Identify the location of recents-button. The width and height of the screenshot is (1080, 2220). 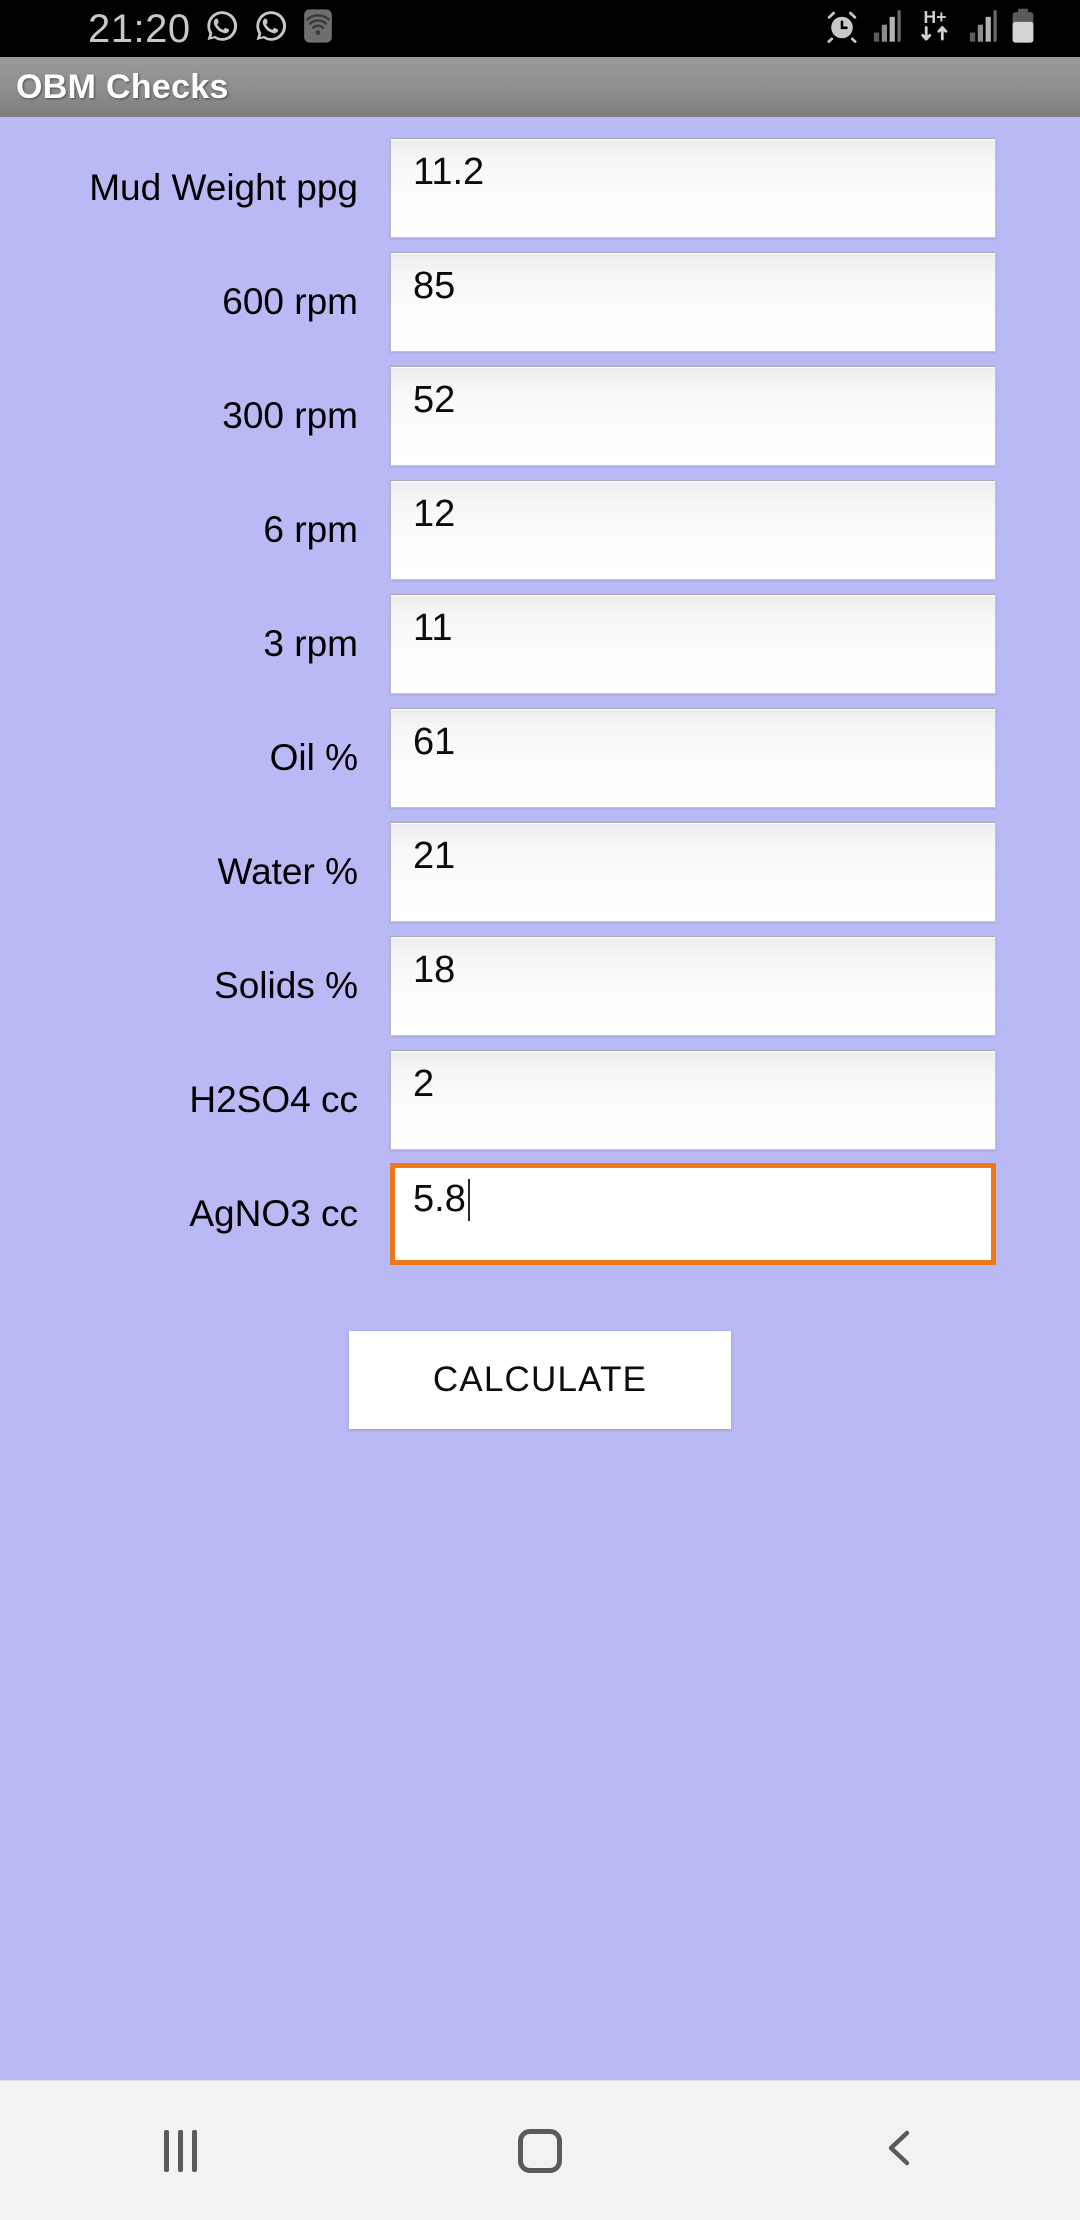
(180, 2150).